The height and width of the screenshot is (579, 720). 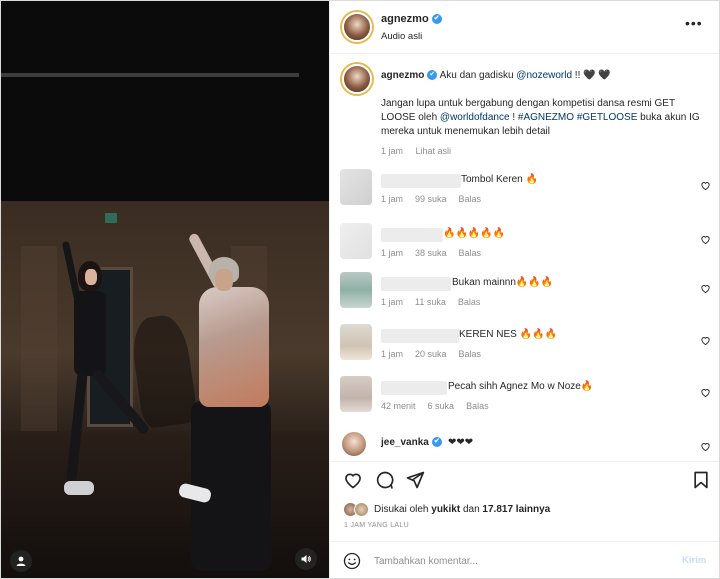 I want to click on send-comment-button: Kirim, so click(x=694, y=560).